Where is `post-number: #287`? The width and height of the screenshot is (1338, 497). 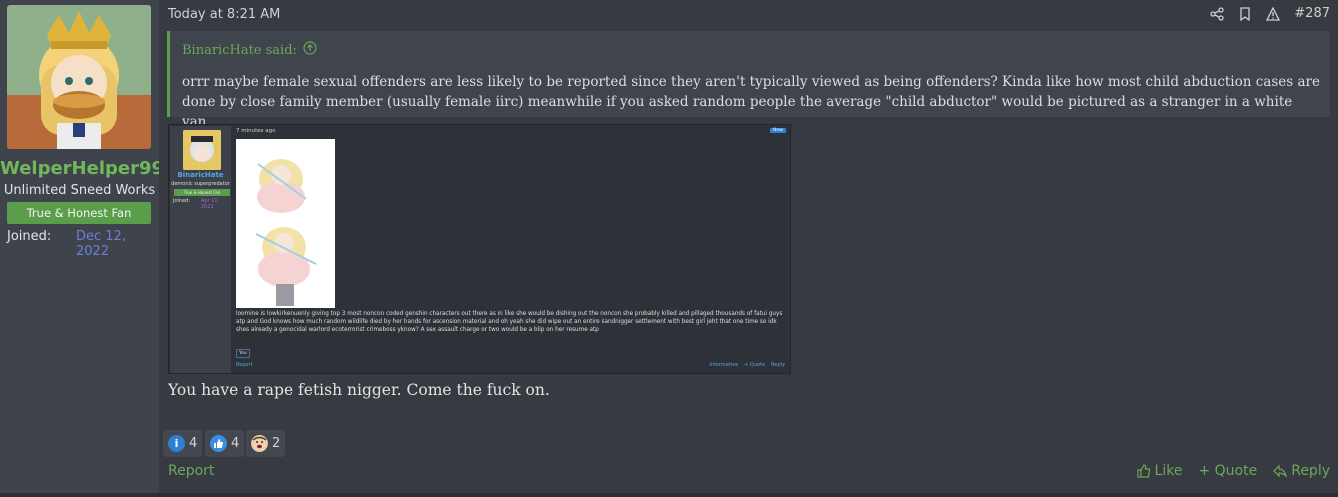 post-number: #287 is located at coordinates (1312, 13).